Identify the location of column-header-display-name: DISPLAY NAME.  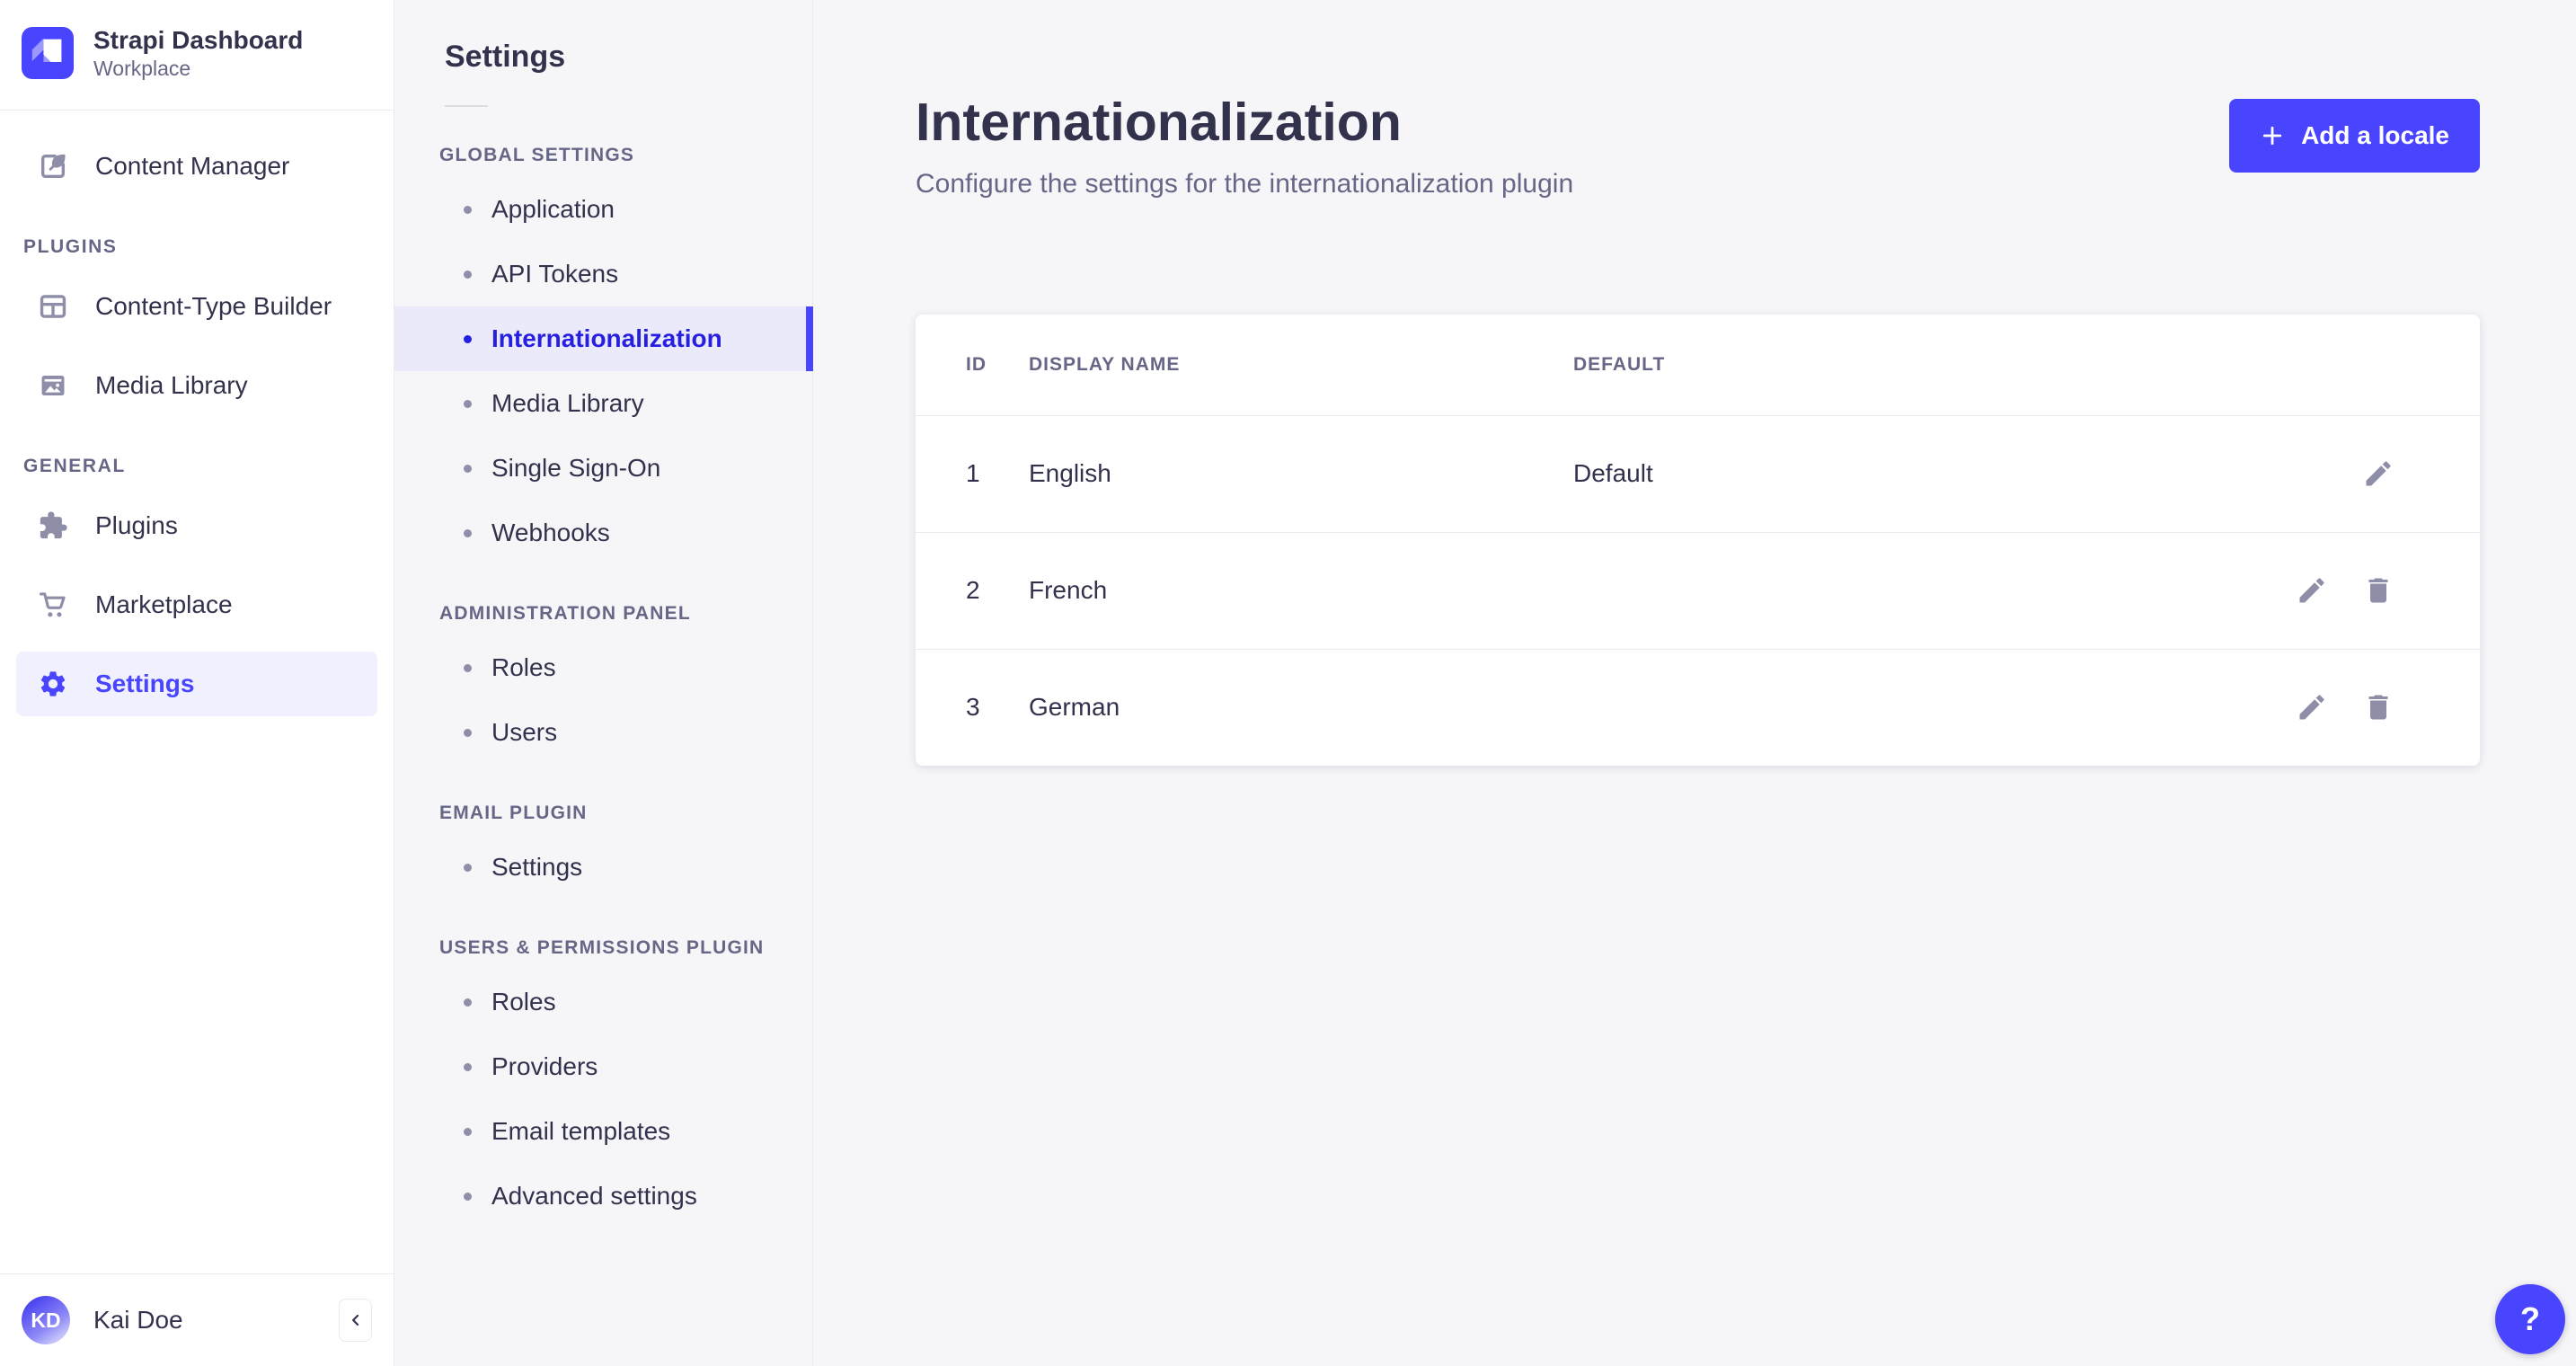
(1301, 365).